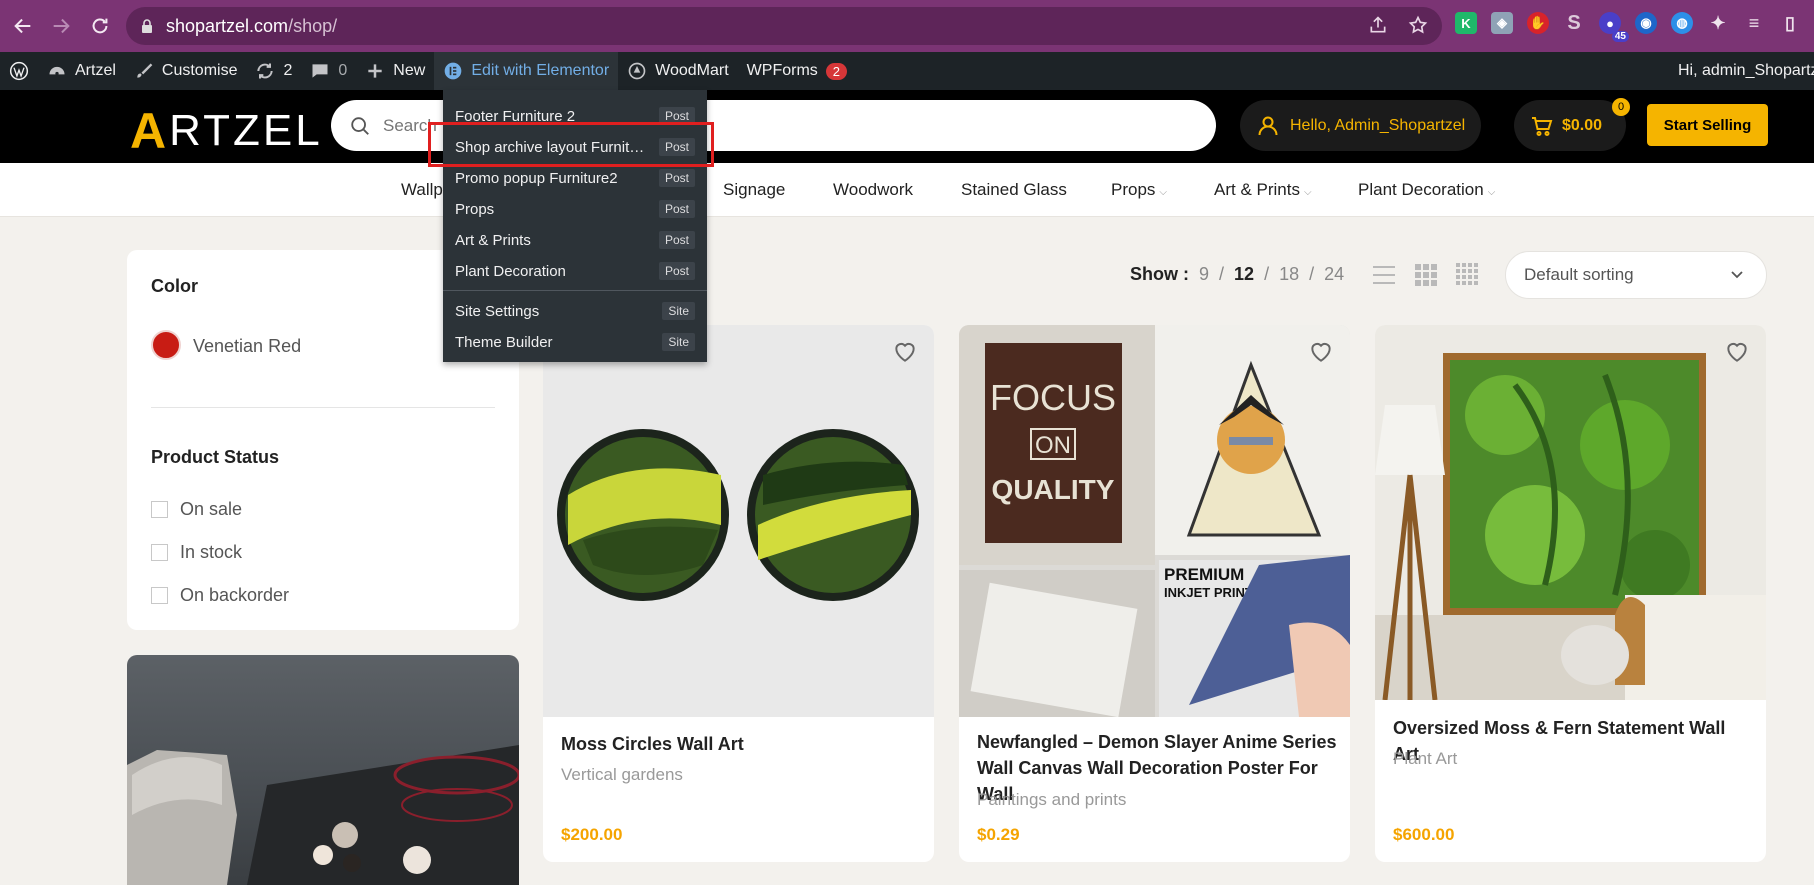 This screenshot has height=885, width=1814. I want to click on category-woodwork: Woodwork, so click(873, 190).